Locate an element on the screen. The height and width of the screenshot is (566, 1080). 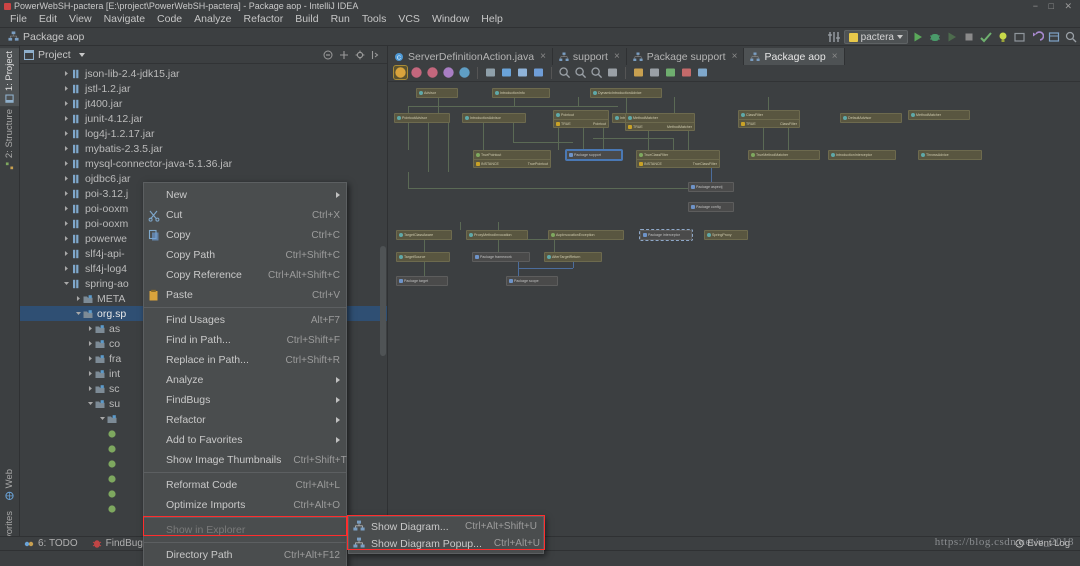
menu-window: Window is located at coordinates (450, 19).